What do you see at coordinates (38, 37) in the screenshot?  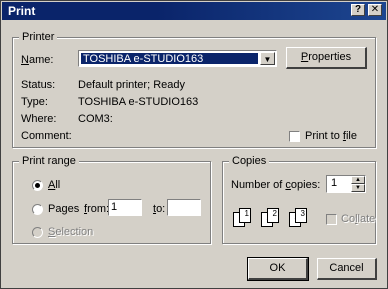 I see `printer-group-label: Printer` at bounding box center [38, 37].